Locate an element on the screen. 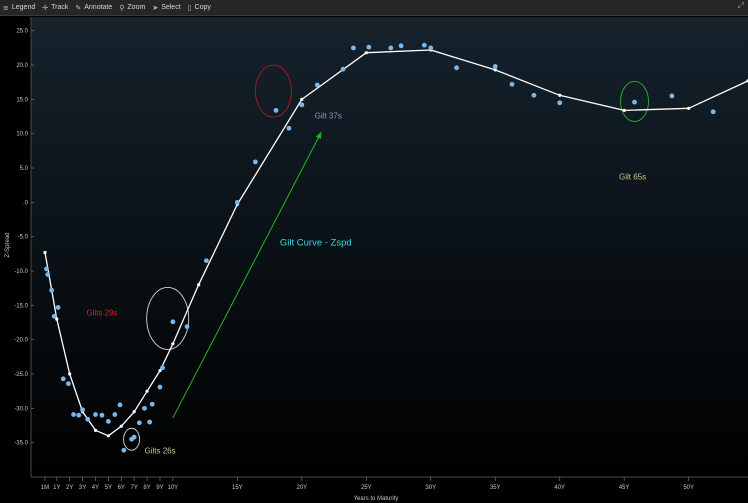 The image size is (748, 503). y-axis-title: Z-Spread is located at coordinates (8, 244).